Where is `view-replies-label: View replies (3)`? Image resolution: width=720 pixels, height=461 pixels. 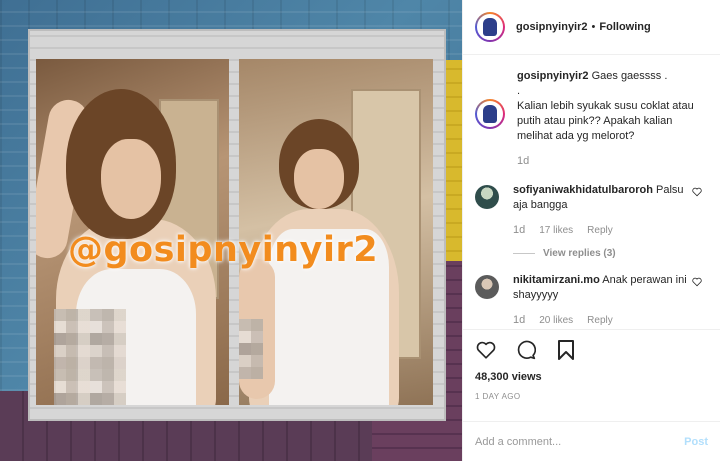 view-replies-label: View replies (3) is located at coordinates (579, 253).